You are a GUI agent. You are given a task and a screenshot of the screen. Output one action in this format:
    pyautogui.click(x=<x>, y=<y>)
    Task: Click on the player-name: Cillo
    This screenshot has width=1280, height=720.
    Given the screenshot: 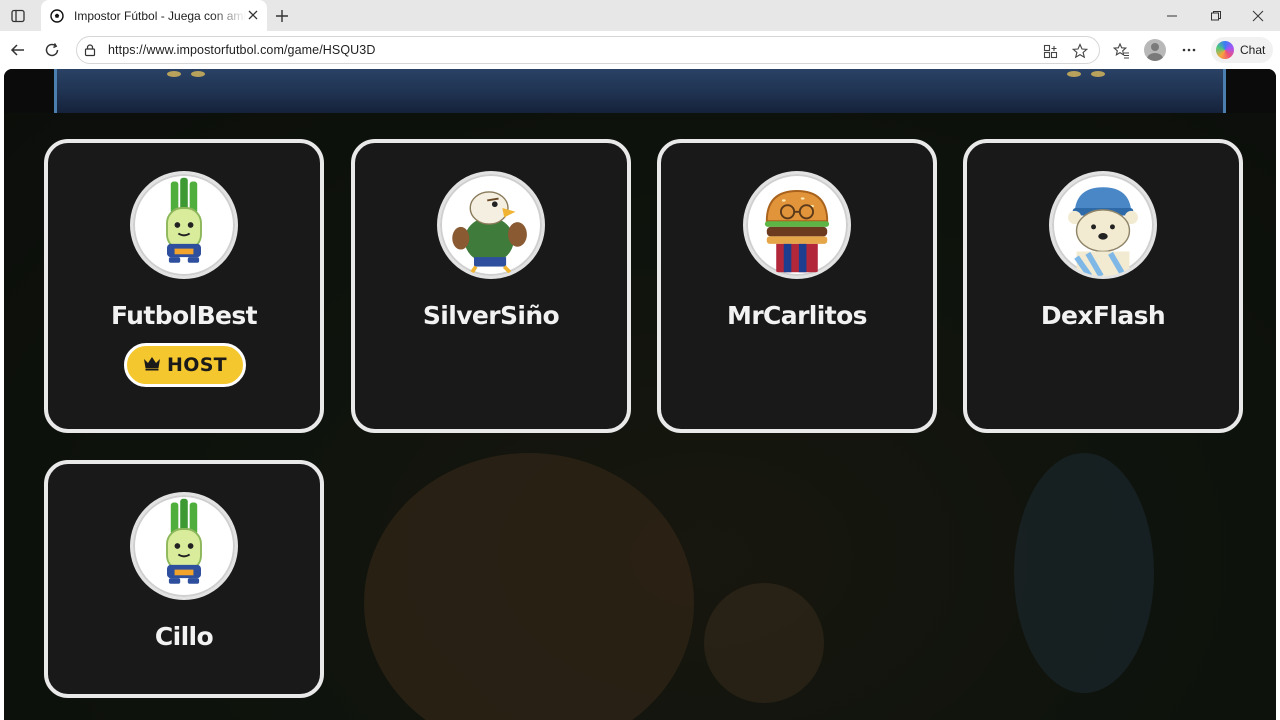 What is the action you would take?
    pyautogui.click(x=184, y=636)
    